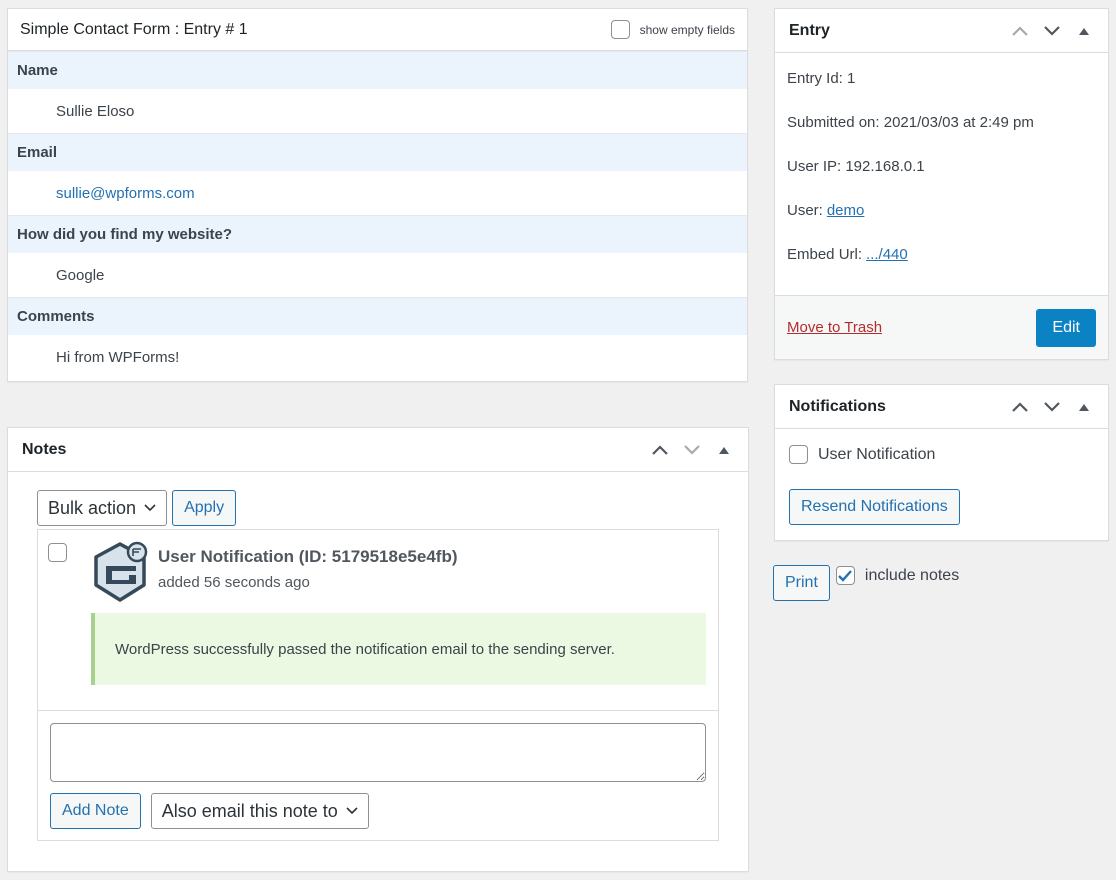 The height and width of the screenshot is (880, 1116). I want to click on gravity-forms-logo-icon, so click(121, 571).